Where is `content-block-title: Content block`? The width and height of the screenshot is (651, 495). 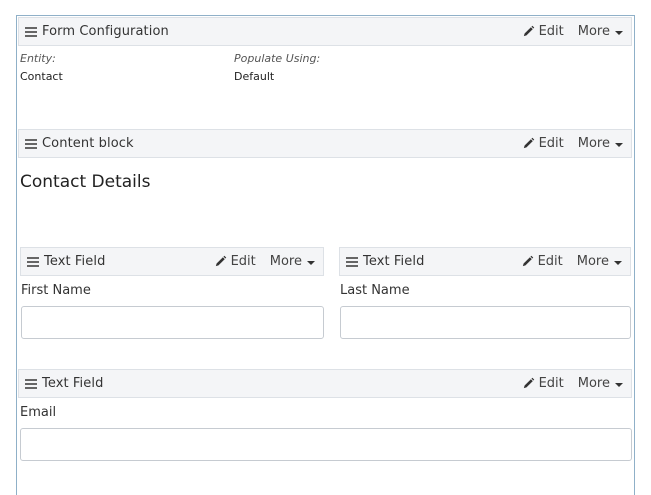 content-block-title: Content block is located at coordinates (88, 143).